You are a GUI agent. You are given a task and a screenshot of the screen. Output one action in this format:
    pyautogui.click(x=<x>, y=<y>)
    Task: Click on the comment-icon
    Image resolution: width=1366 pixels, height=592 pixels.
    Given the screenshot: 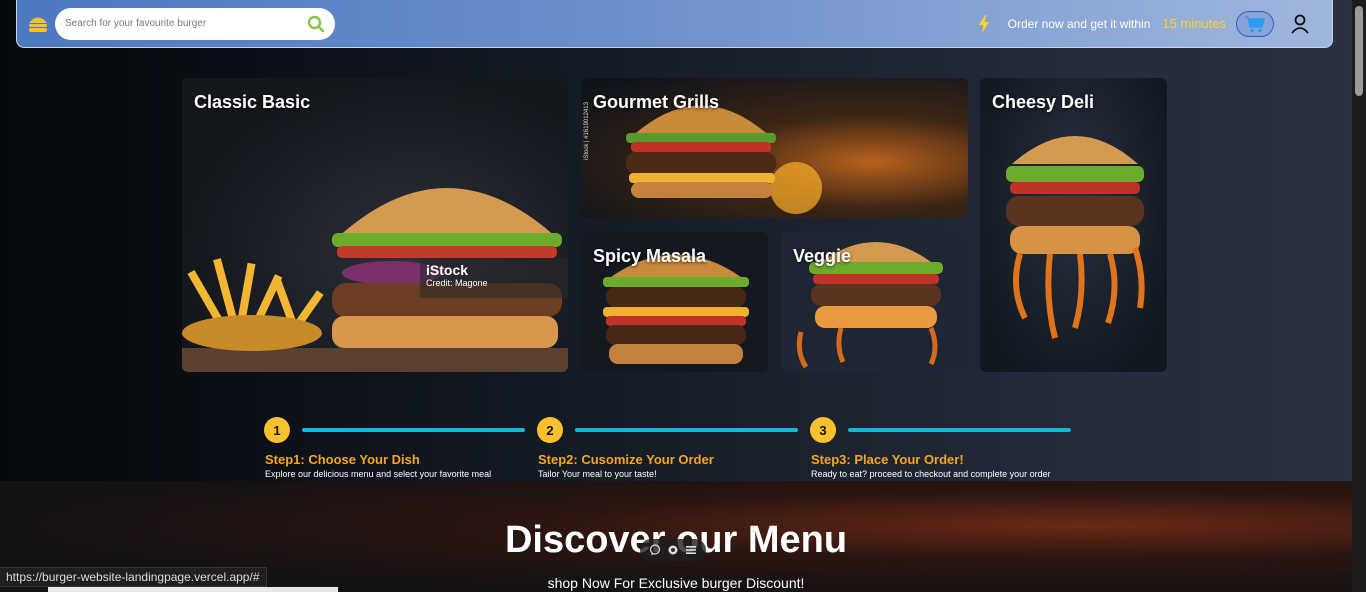 What is the action you would take?
    pyautogui.click(x=655, y=550)
    